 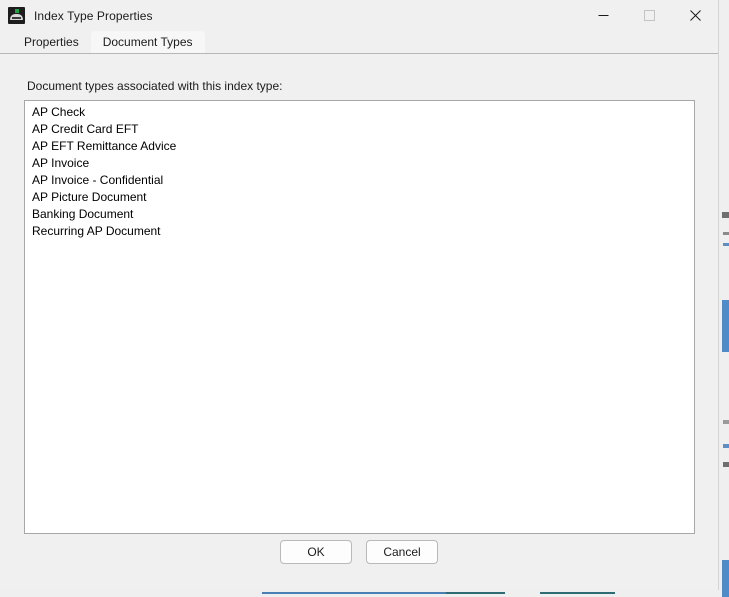 I want to click on list-item: AP Picture Document, so click(x=359, y=197).